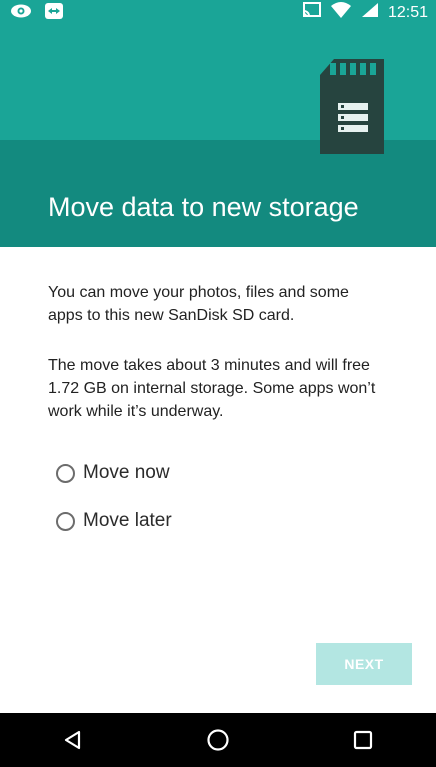  I want to click on home-button, so click(218, 740).